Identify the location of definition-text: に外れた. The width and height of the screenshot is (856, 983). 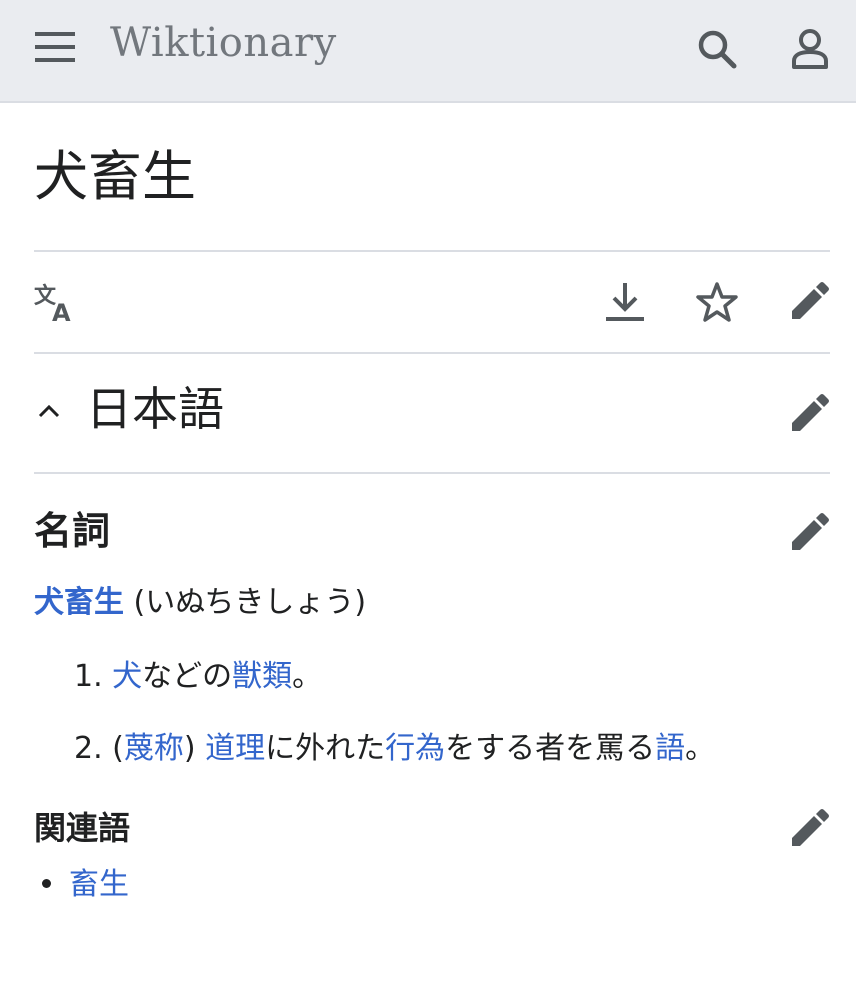
(325, 748).